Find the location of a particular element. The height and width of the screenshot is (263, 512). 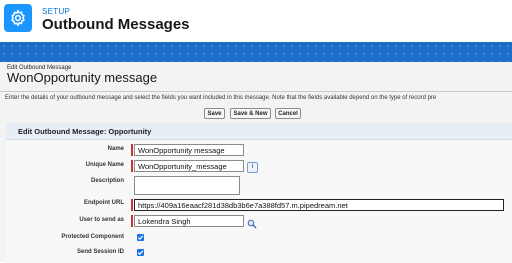

header-band is located at coordinates (256, 52).